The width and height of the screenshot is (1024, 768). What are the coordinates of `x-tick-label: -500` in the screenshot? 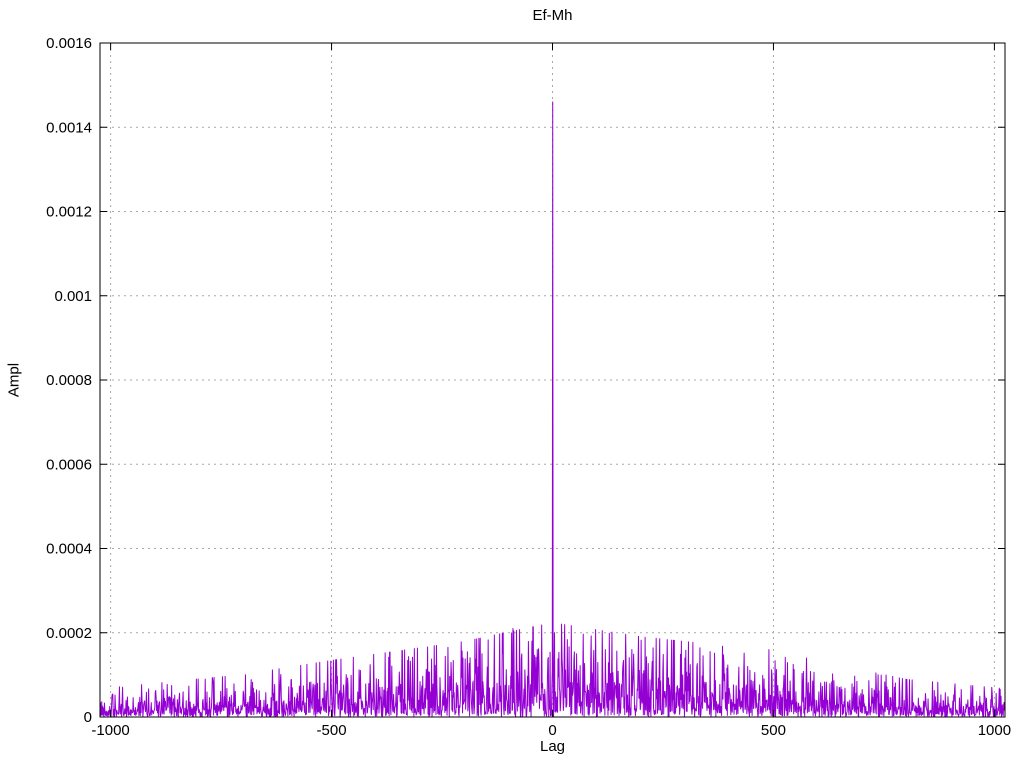 It's located at (332, 730).